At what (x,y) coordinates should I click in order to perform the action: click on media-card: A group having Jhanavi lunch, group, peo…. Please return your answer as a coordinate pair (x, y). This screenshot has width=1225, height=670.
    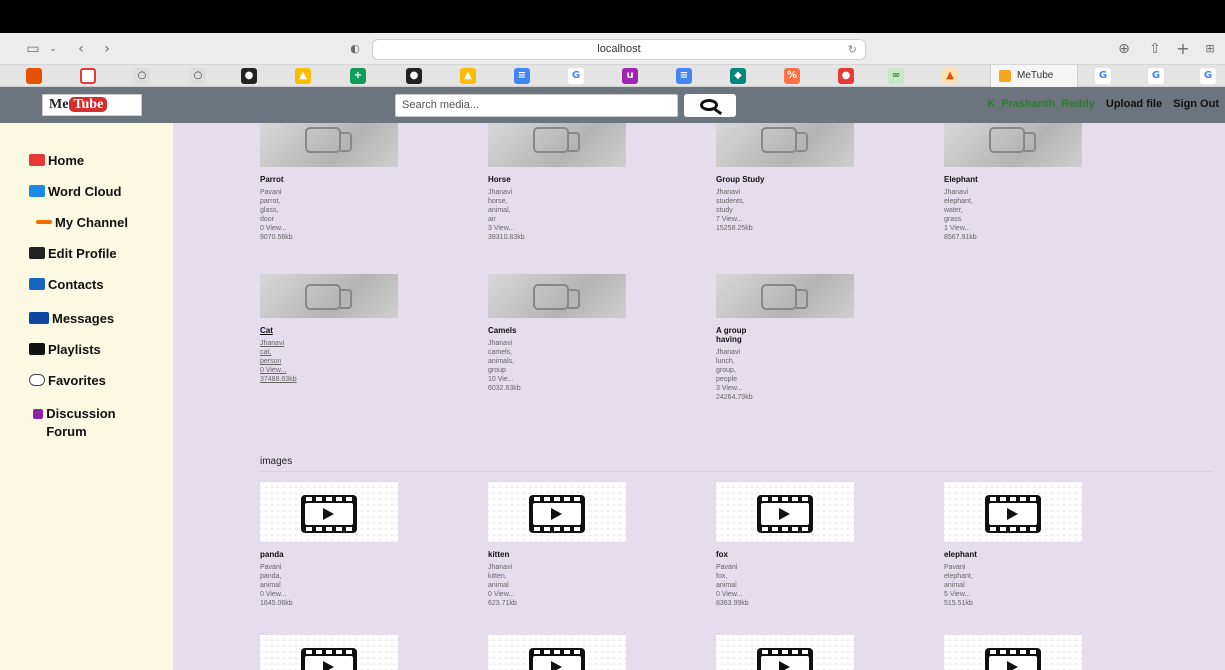
    Looking at the image, I should click on (786, 338).